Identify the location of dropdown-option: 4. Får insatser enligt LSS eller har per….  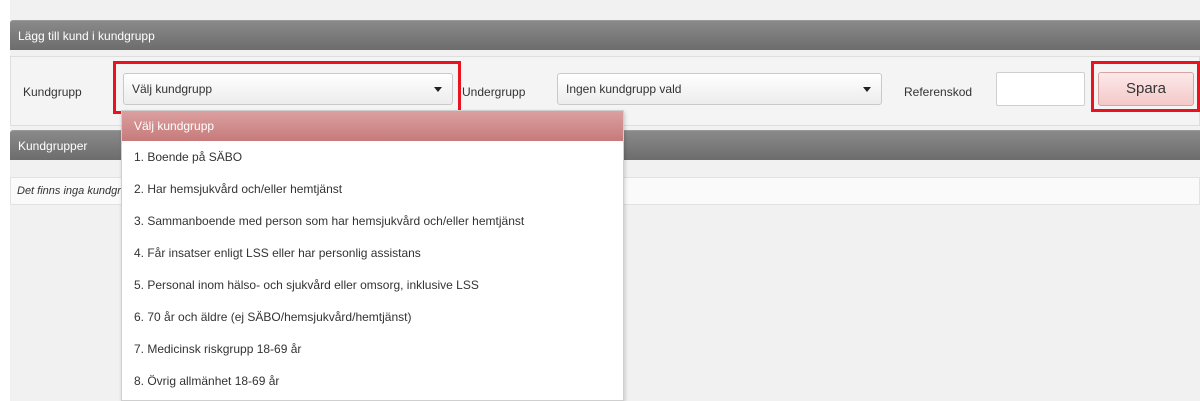
(372, 253).